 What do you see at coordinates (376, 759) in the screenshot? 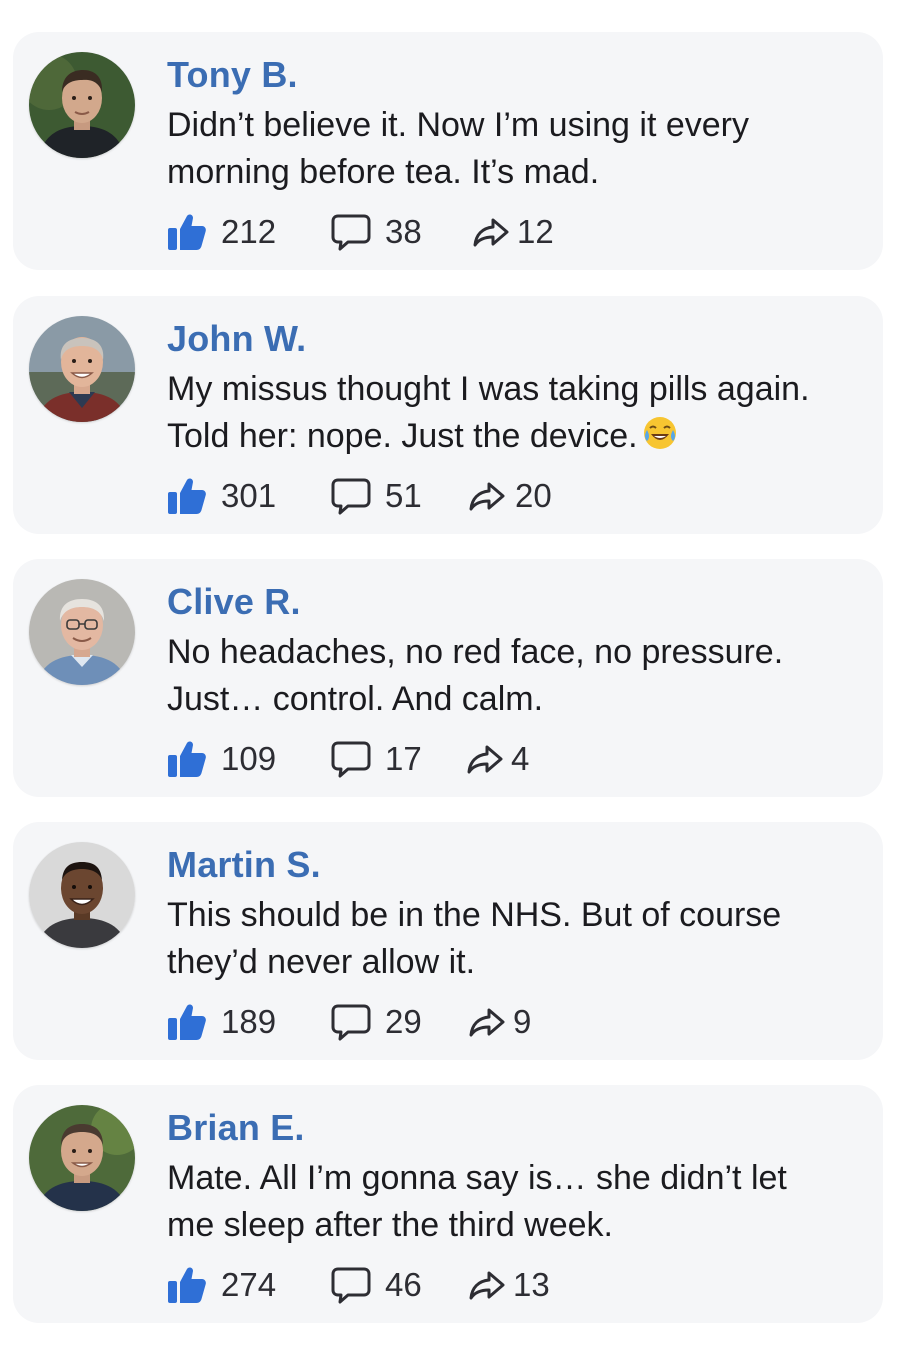
I see `comment-button: 17` at bounding box center [376, 759].